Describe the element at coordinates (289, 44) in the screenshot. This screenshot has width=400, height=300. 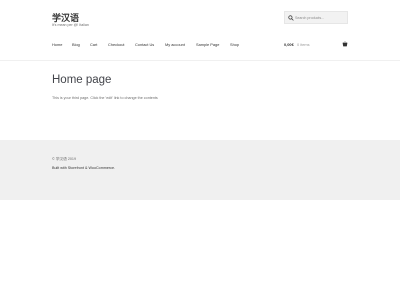
I see `cart-amount: 0,00€` at that location.